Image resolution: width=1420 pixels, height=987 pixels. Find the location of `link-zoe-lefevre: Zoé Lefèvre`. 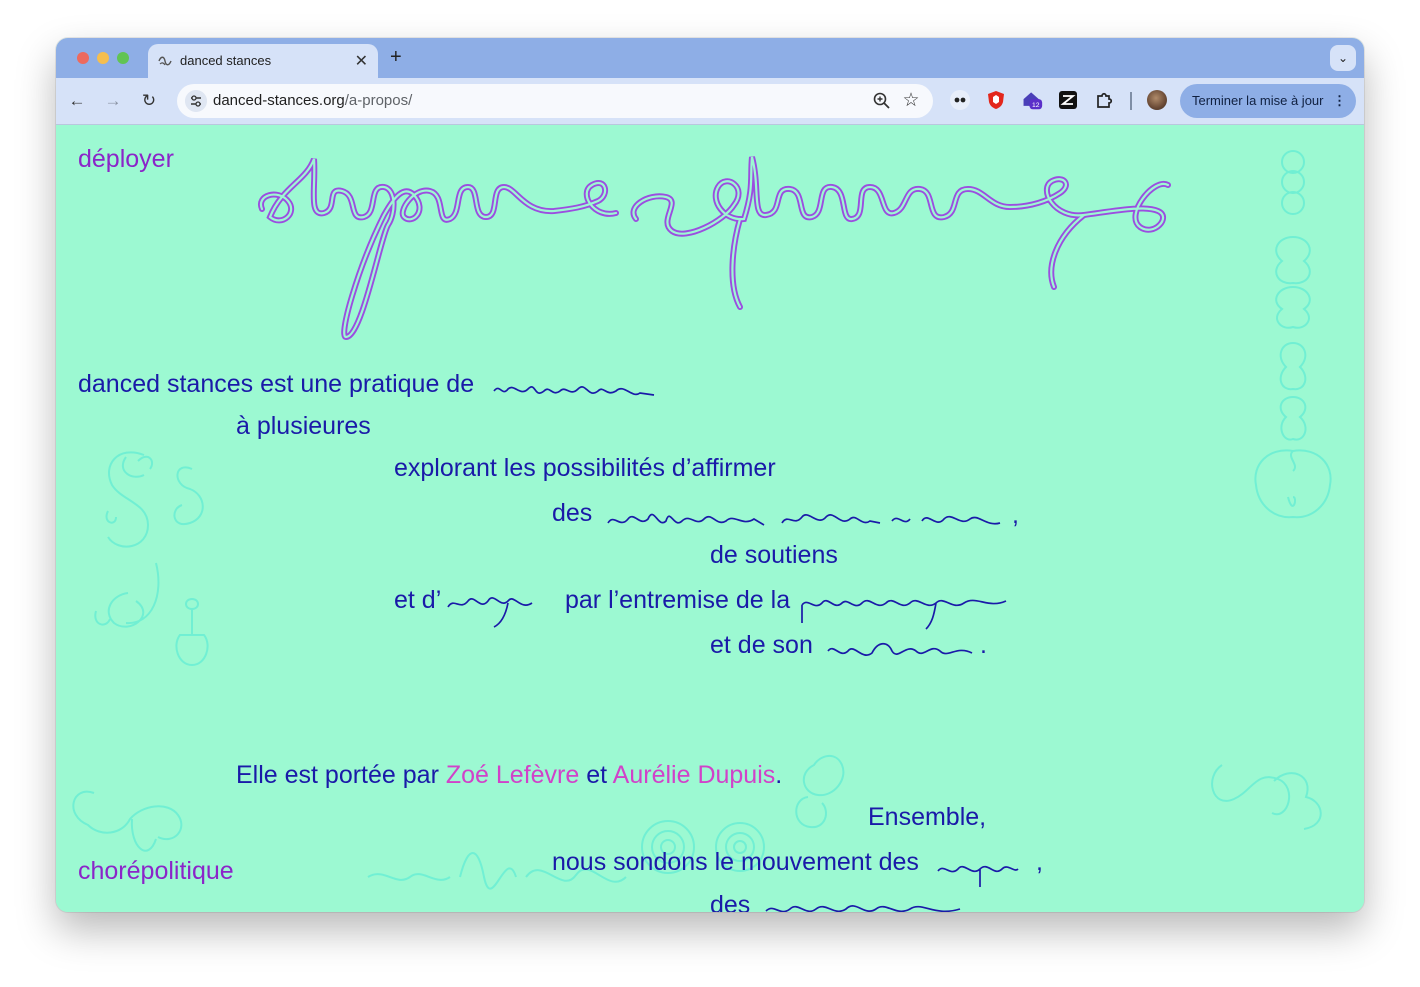

link-zoe-lefevre: Zoé Lefèvre is located at coordinates (512, 775).